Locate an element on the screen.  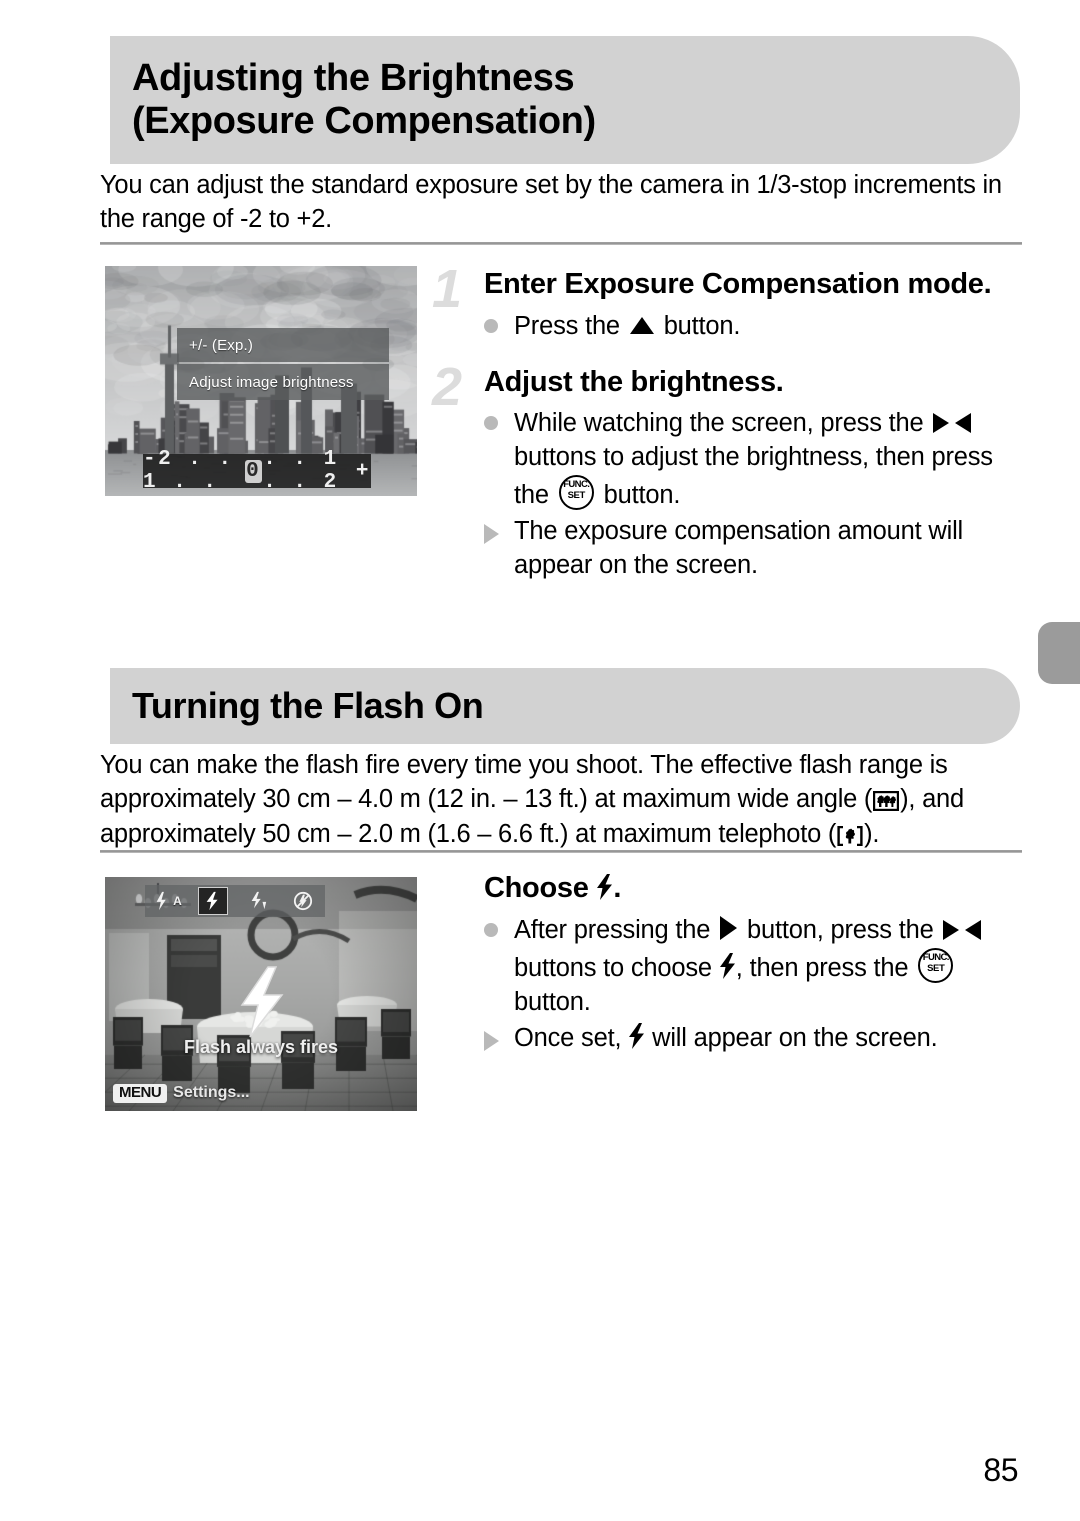
section-banner-flash: Turning the Flash On is located at coordinates (565, 706).